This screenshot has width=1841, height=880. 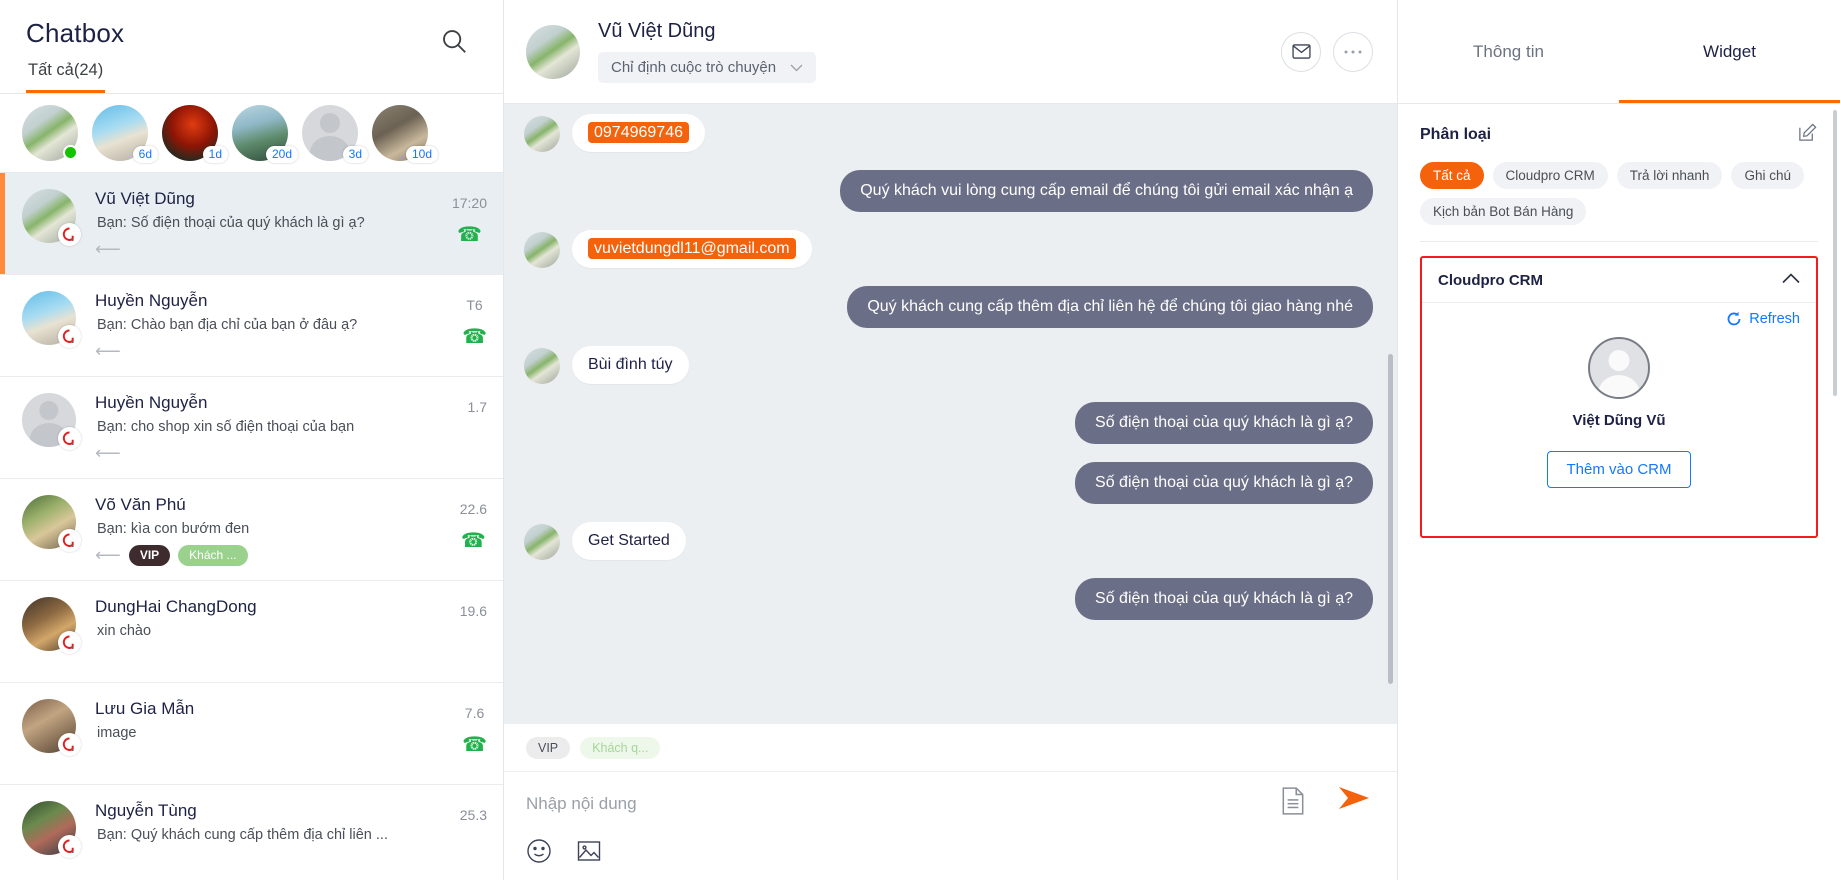 I want to click on refresh-label: Refresh, so click(x=1774, y=319).